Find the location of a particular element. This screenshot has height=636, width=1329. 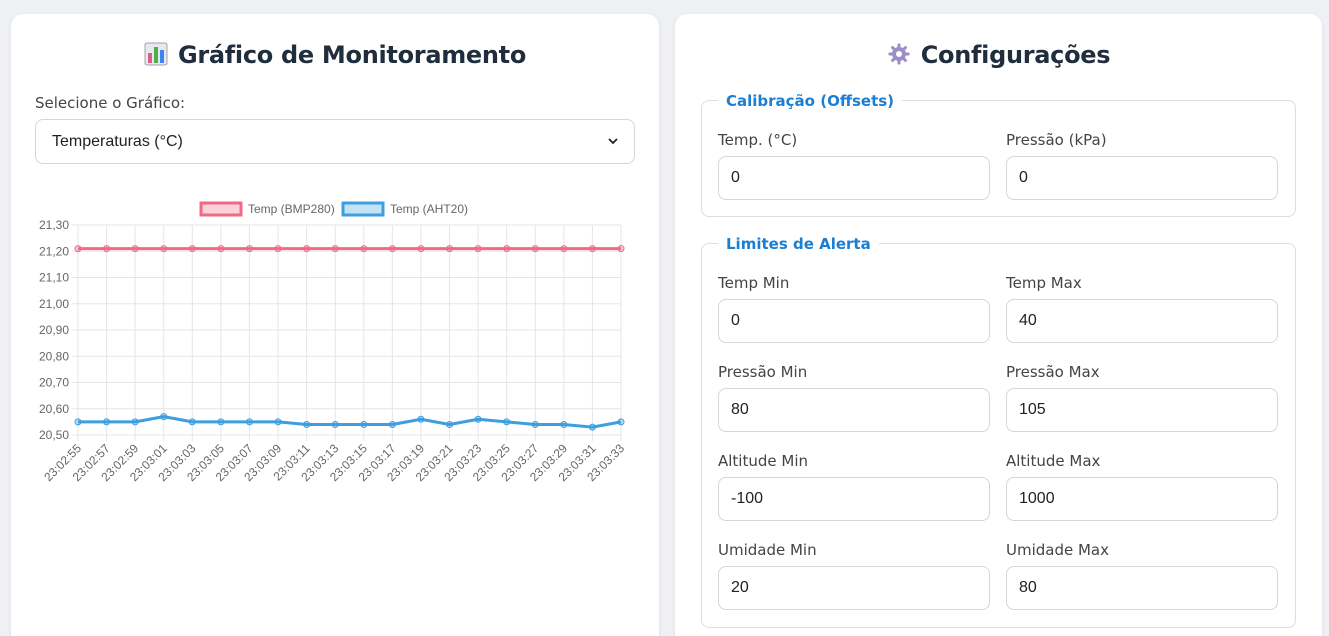

temp-max-input: 40 is located at coordinates (1142, 321).